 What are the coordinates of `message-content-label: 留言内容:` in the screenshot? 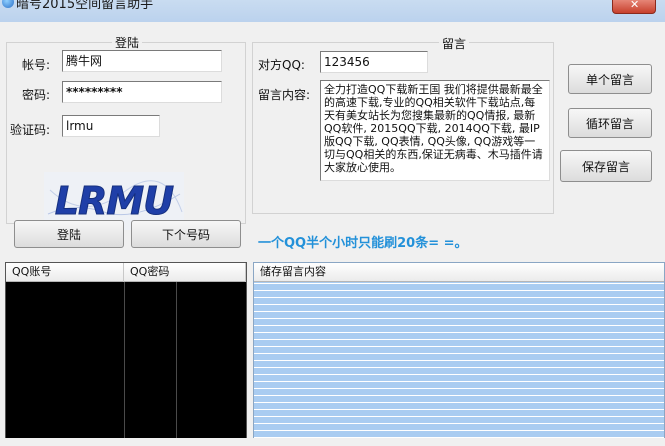 It's located at (284, 95).